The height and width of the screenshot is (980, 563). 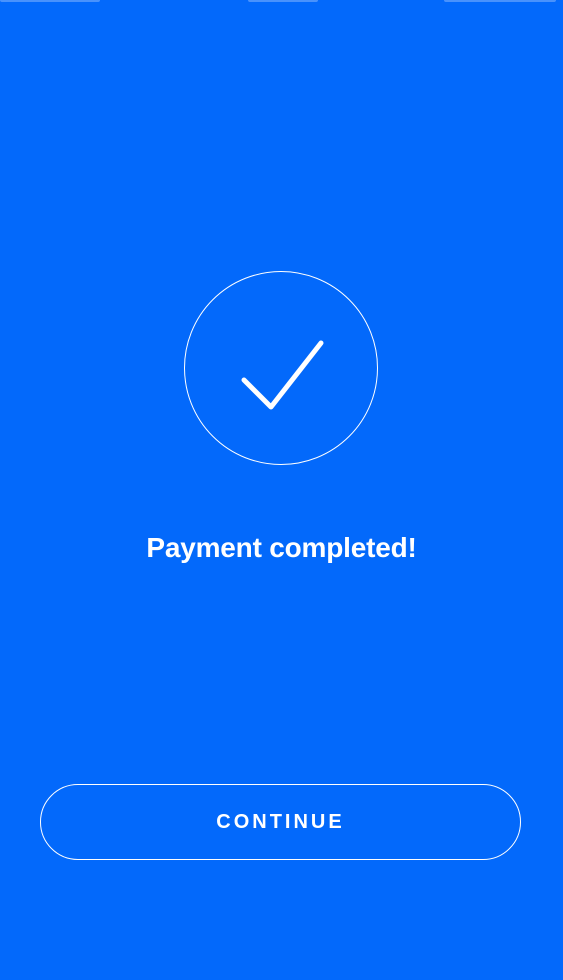 What do you see at coordinates (50, 1) in the screenshot?
I see `status-bar-left` at bounding box center [50, 1].